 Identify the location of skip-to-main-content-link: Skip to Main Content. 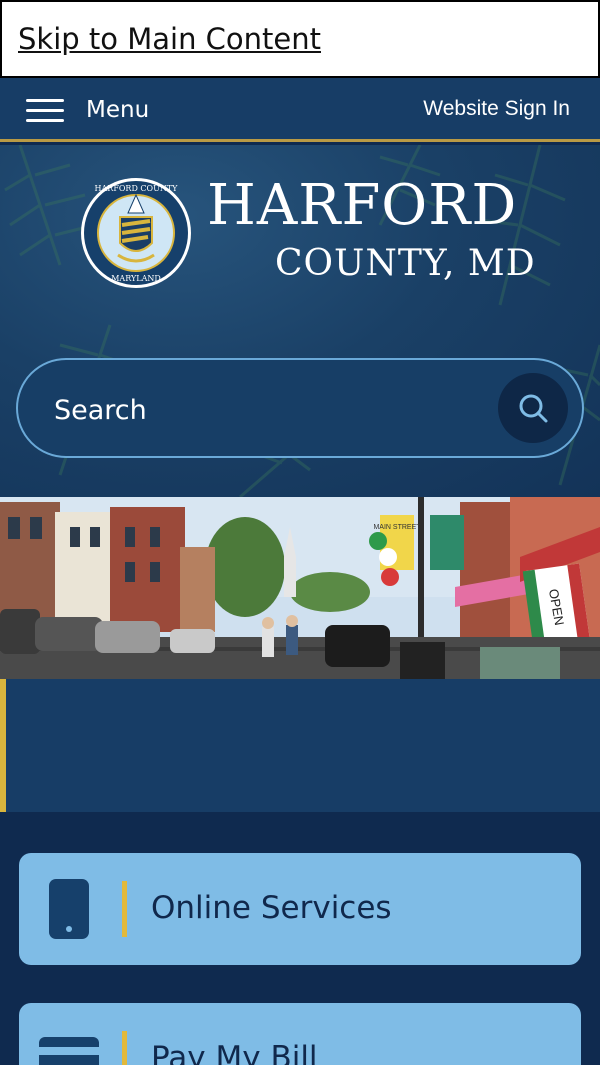
(169, 39).